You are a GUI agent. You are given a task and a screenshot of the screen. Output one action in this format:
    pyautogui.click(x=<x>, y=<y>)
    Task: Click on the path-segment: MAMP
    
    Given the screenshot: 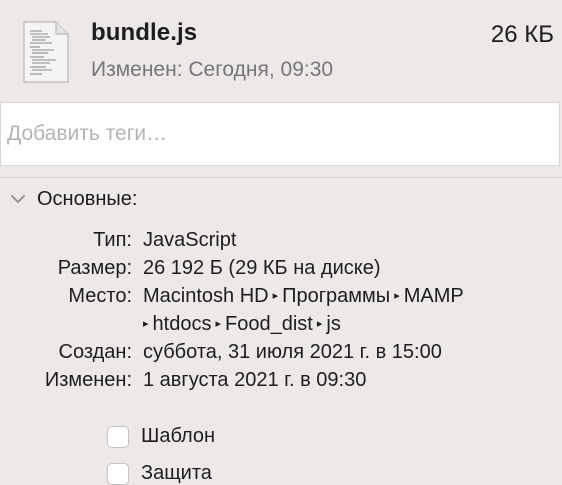 What is the action you would take?
    pyautogui.click(x=433, y=296)
    